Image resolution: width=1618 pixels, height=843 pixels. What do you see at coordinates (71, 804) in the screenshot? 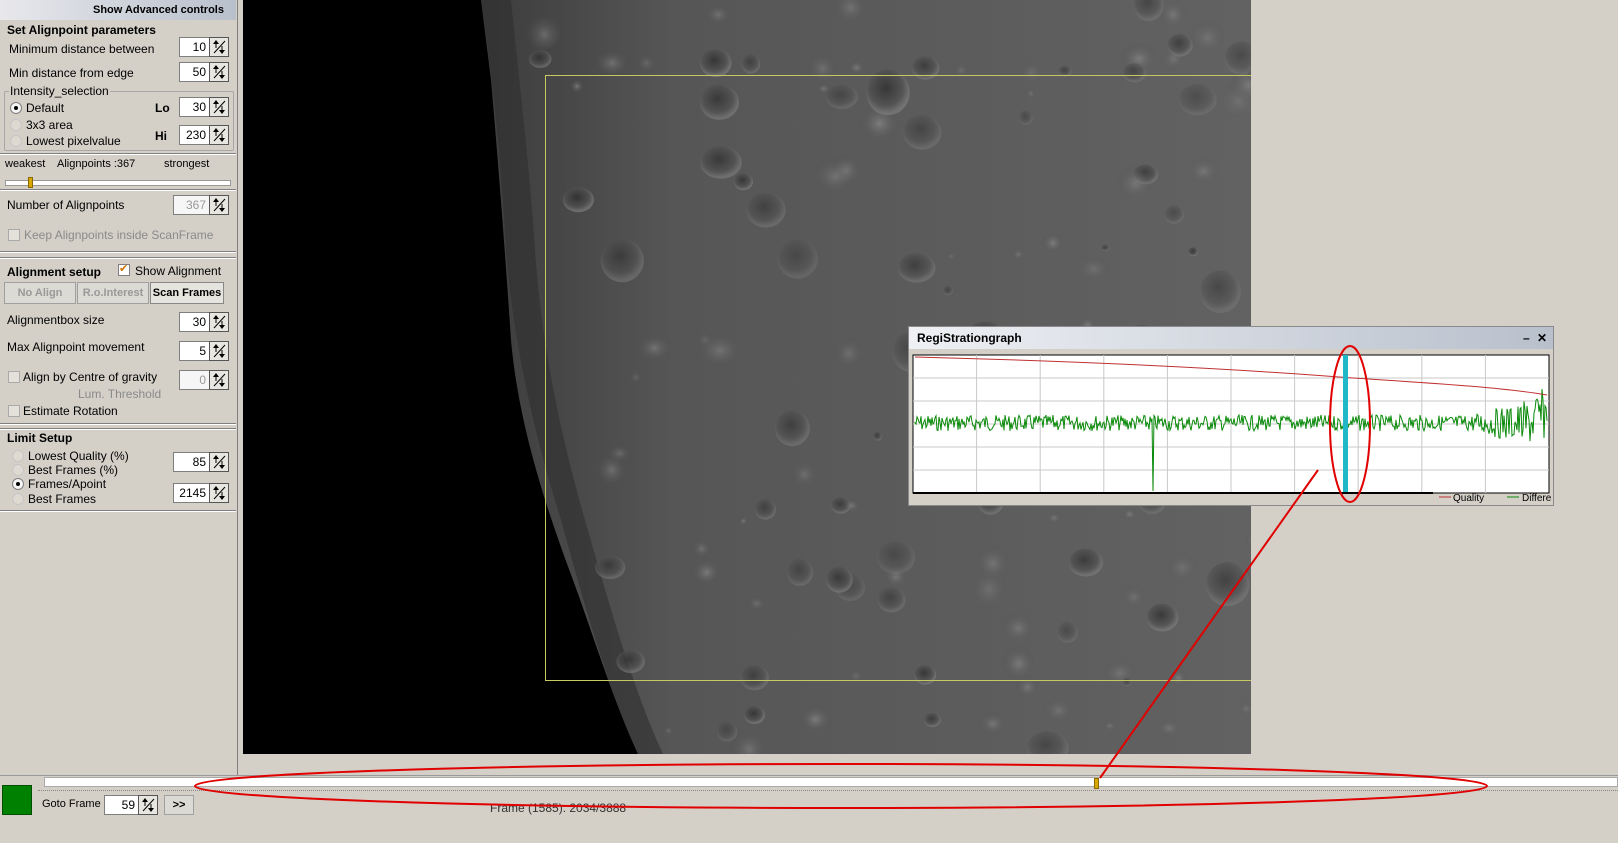
I see `goto-frame-label: Goto Frame` at bounding box center [71, 804].